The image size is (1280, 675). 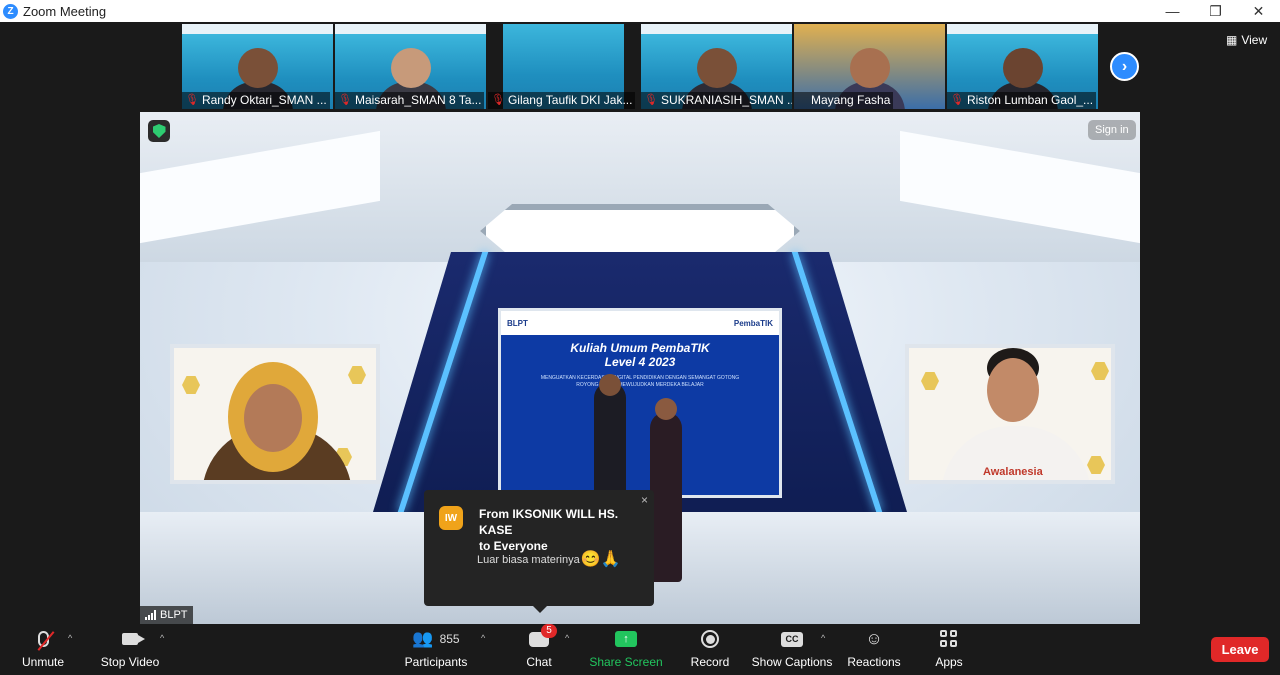 What do you see at coordinates (874, 662) in the screenshot?
I see `reactions-label: Reactions` at bounding box center [874, 662].